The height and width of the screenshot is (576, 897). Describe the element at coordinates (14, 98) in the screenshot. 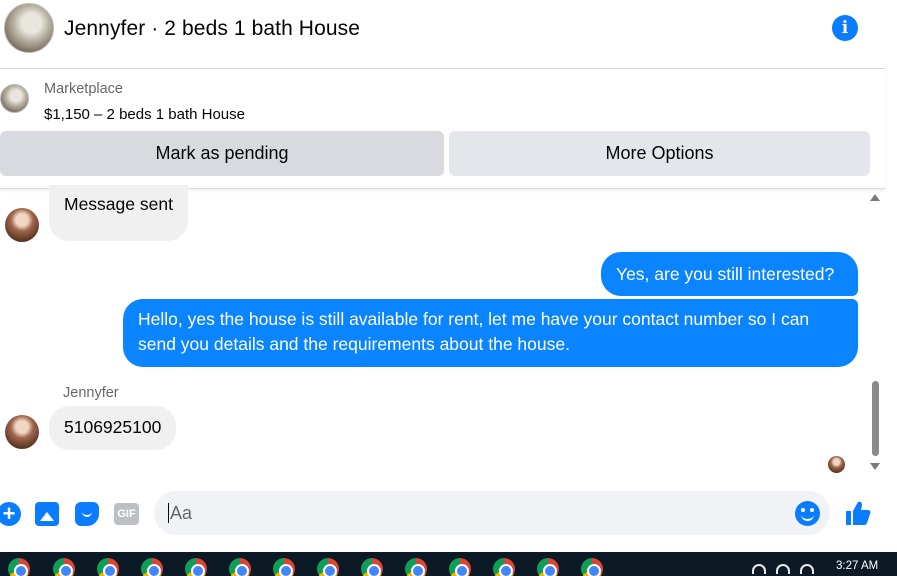

I see `listing-thumbnail` at that location.